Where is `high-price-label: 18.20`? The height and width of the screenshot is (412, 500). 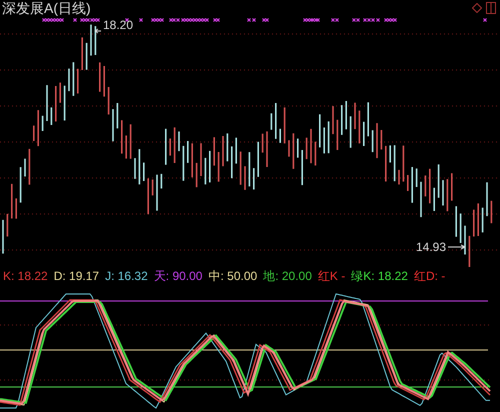
high-price-label: 18.20 is located at coordinates (118, 25).